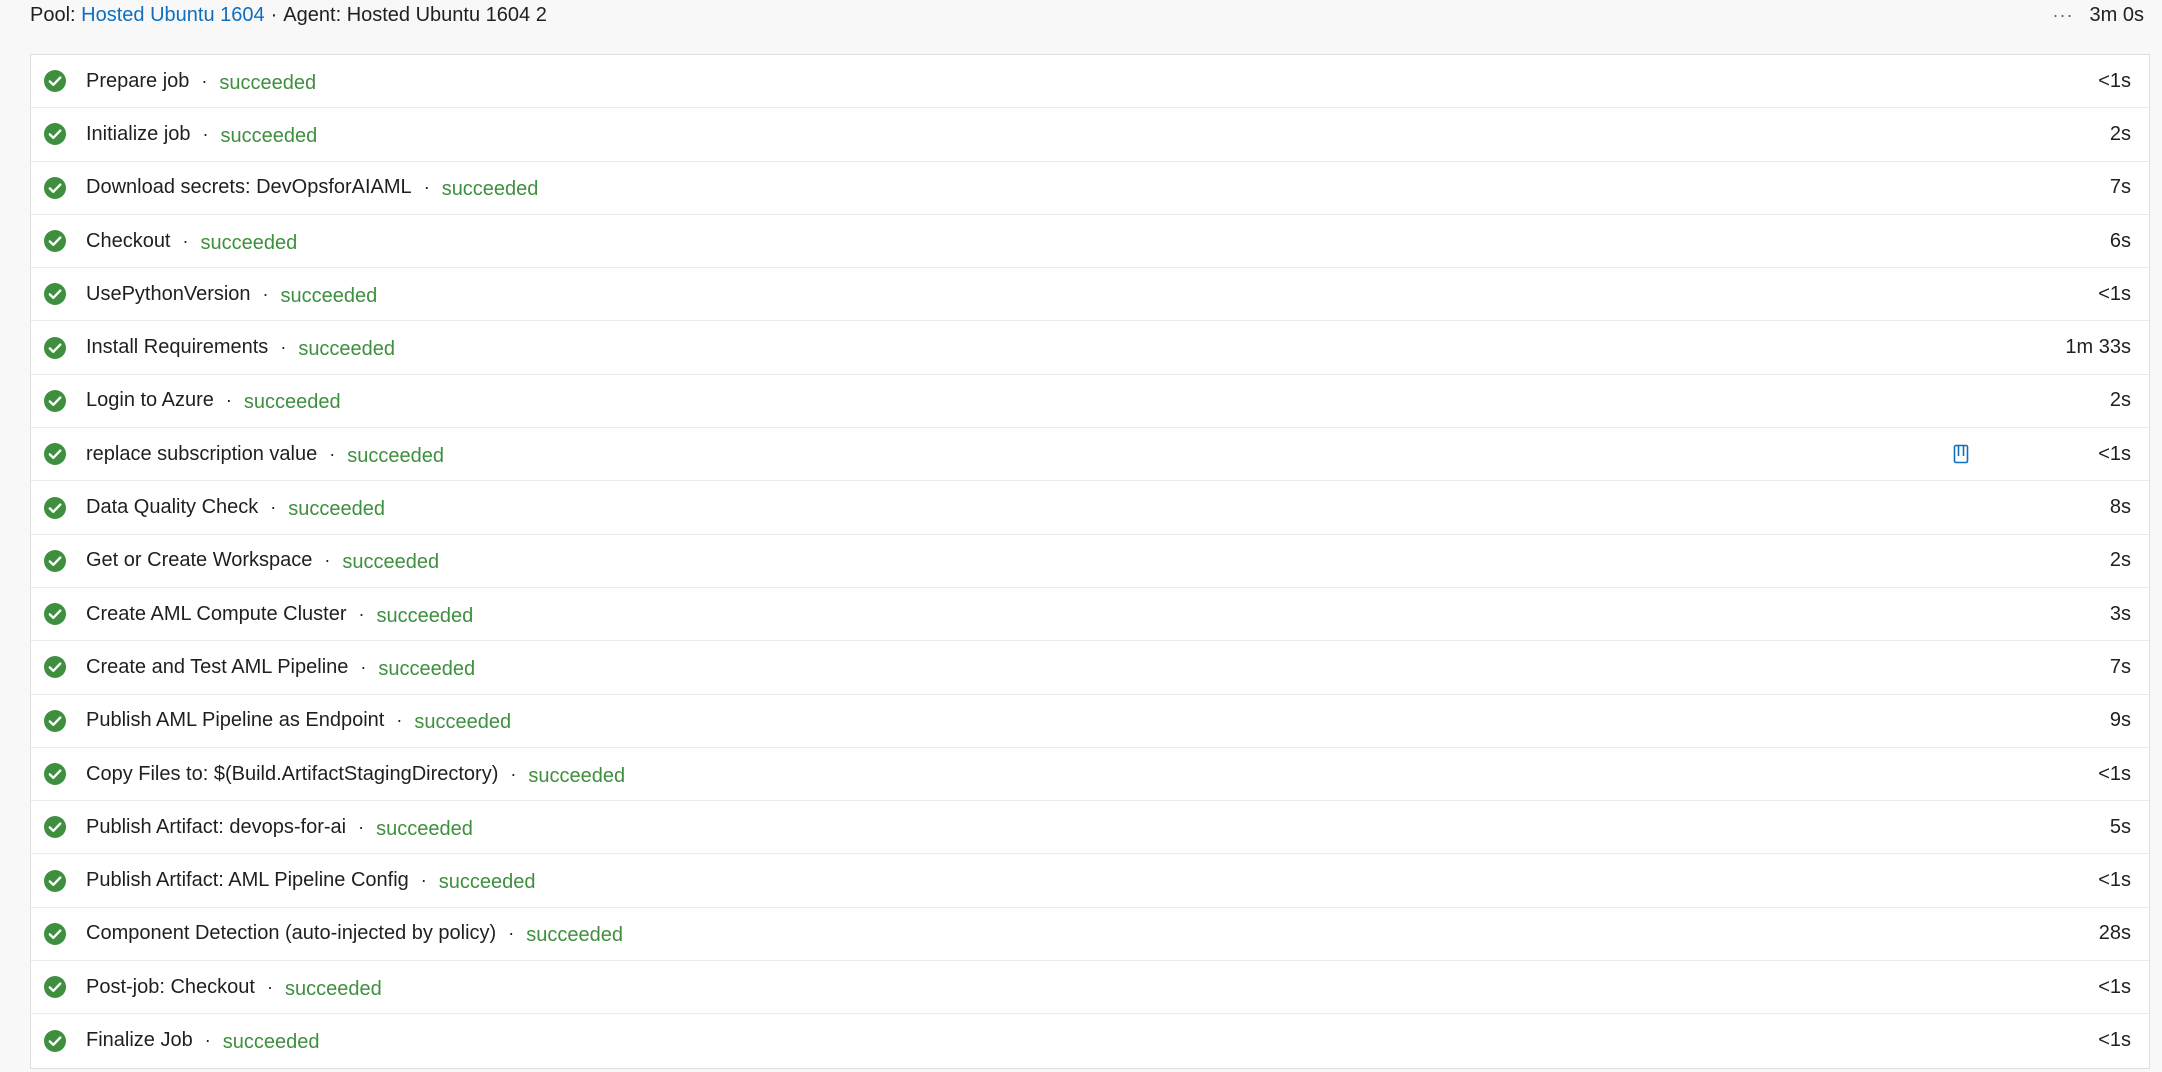 This screenshot has width=2162, height=1072. Describe the element at coordinates (2116, 14) in the screenshot. I see `total-duration: 3m 0s` at that location.